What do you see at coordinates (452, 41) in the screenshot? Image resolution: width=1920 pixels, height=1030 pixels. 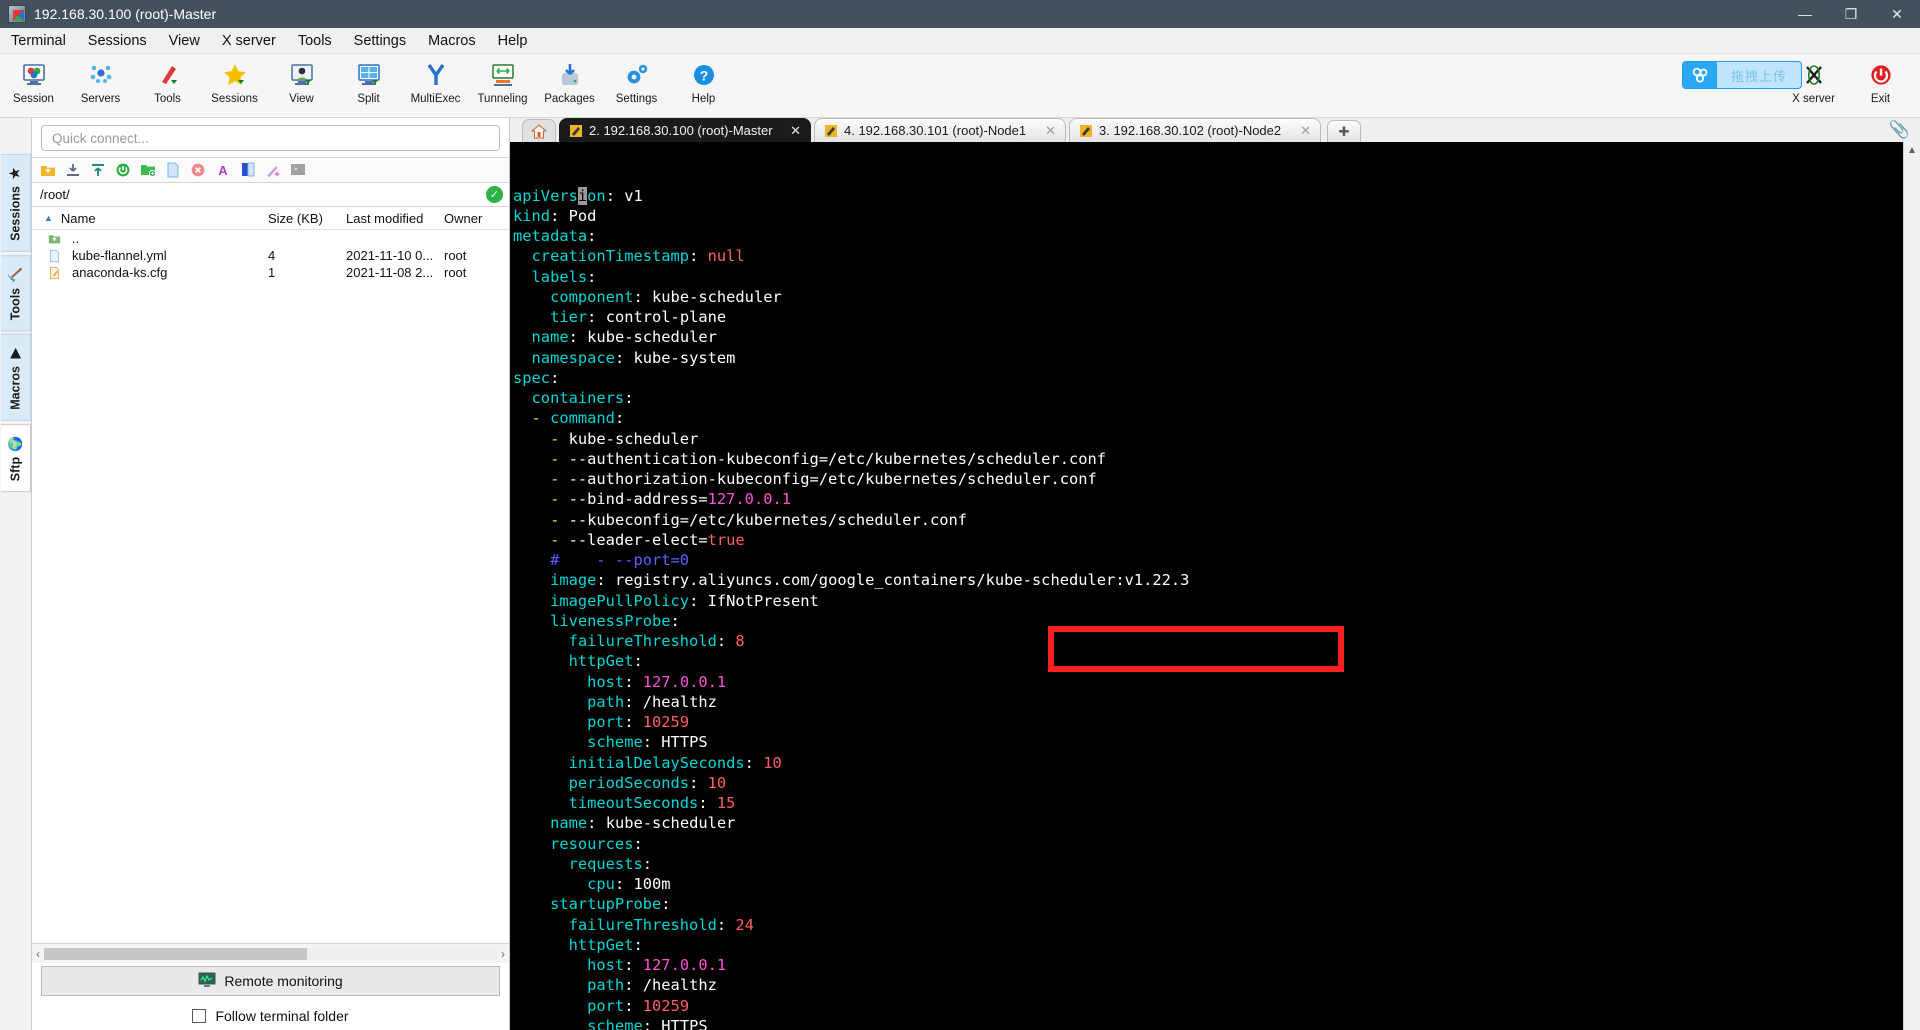 I see `menu-macros: Macros` at bounding box center [452, 41].